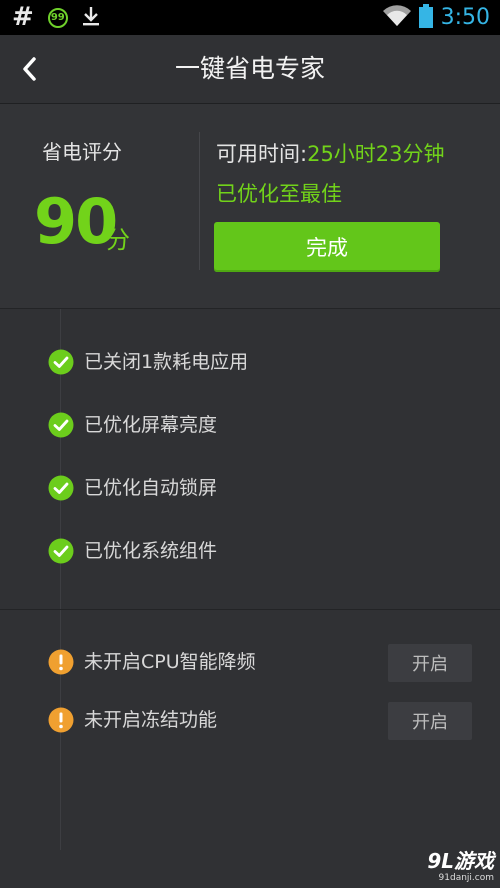 This screenshot has height=888, width=500. Describe the element at coordinates (199, 201) in the screenshot. I see `divider` at that location.